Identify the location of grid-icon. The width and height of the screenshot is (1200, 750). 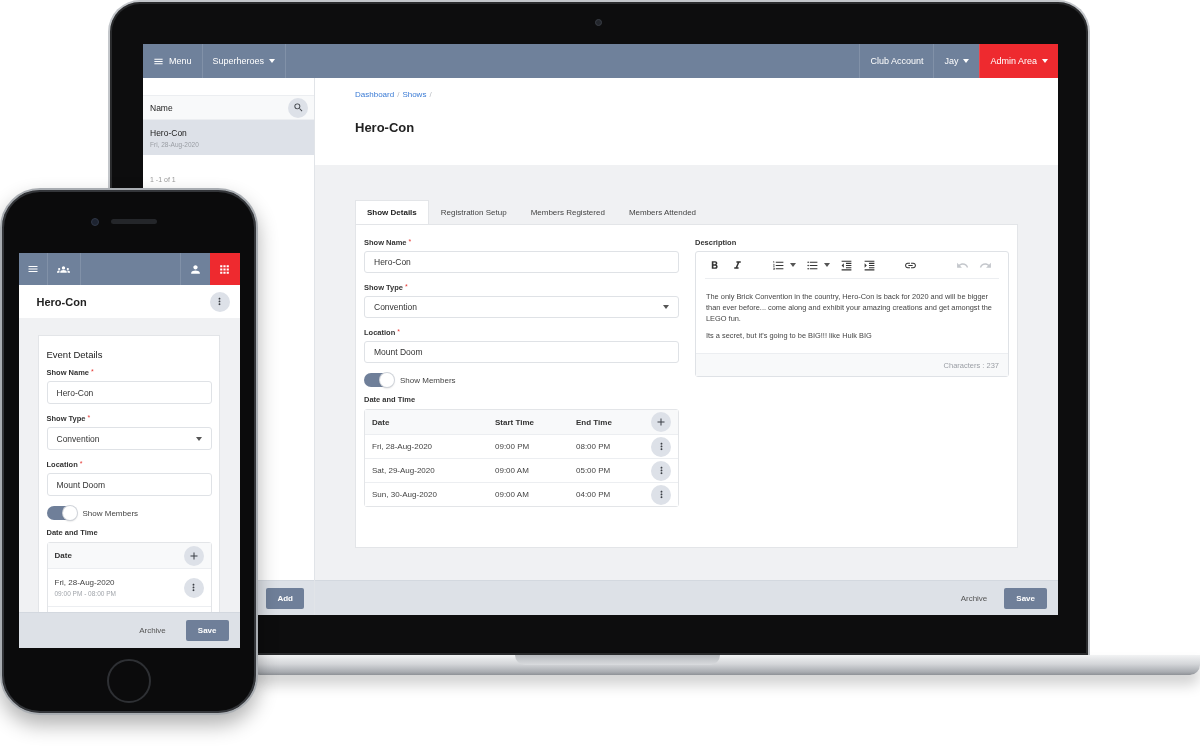
(224, 269).